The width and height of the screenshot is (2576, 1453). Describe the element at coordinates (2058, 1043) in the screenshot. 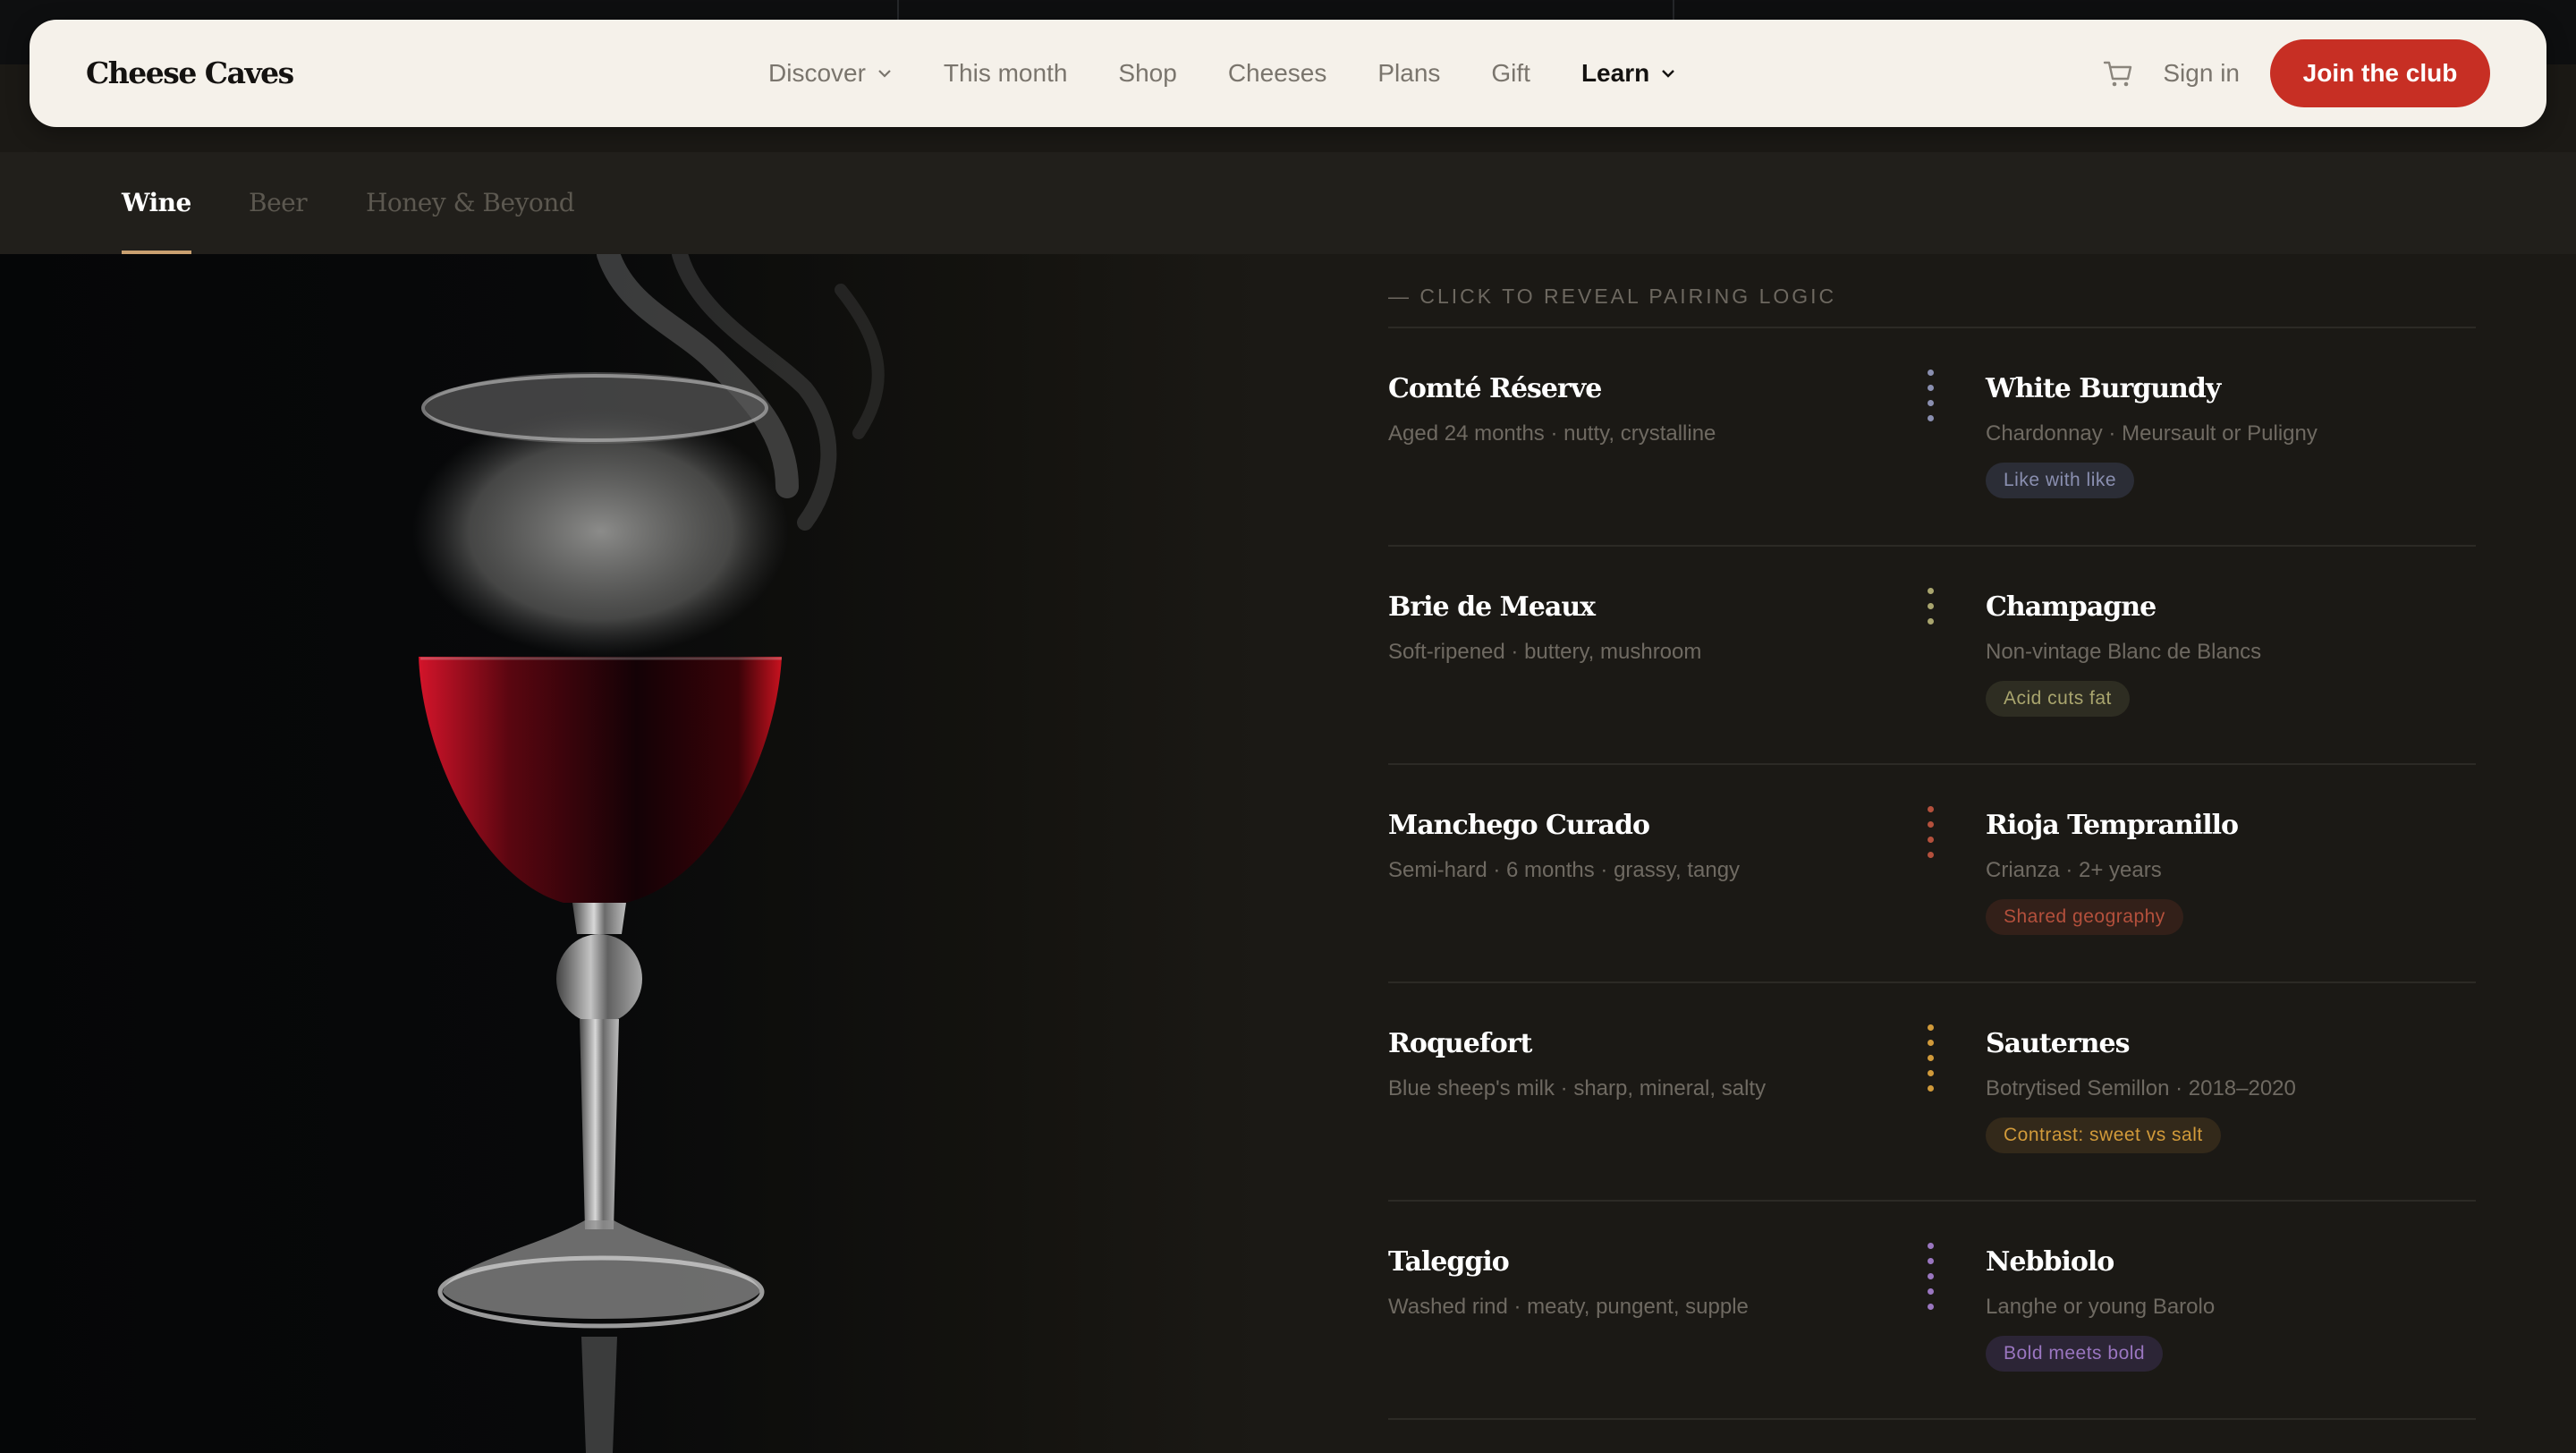

I see `wine-name: Sauternes` at that location.